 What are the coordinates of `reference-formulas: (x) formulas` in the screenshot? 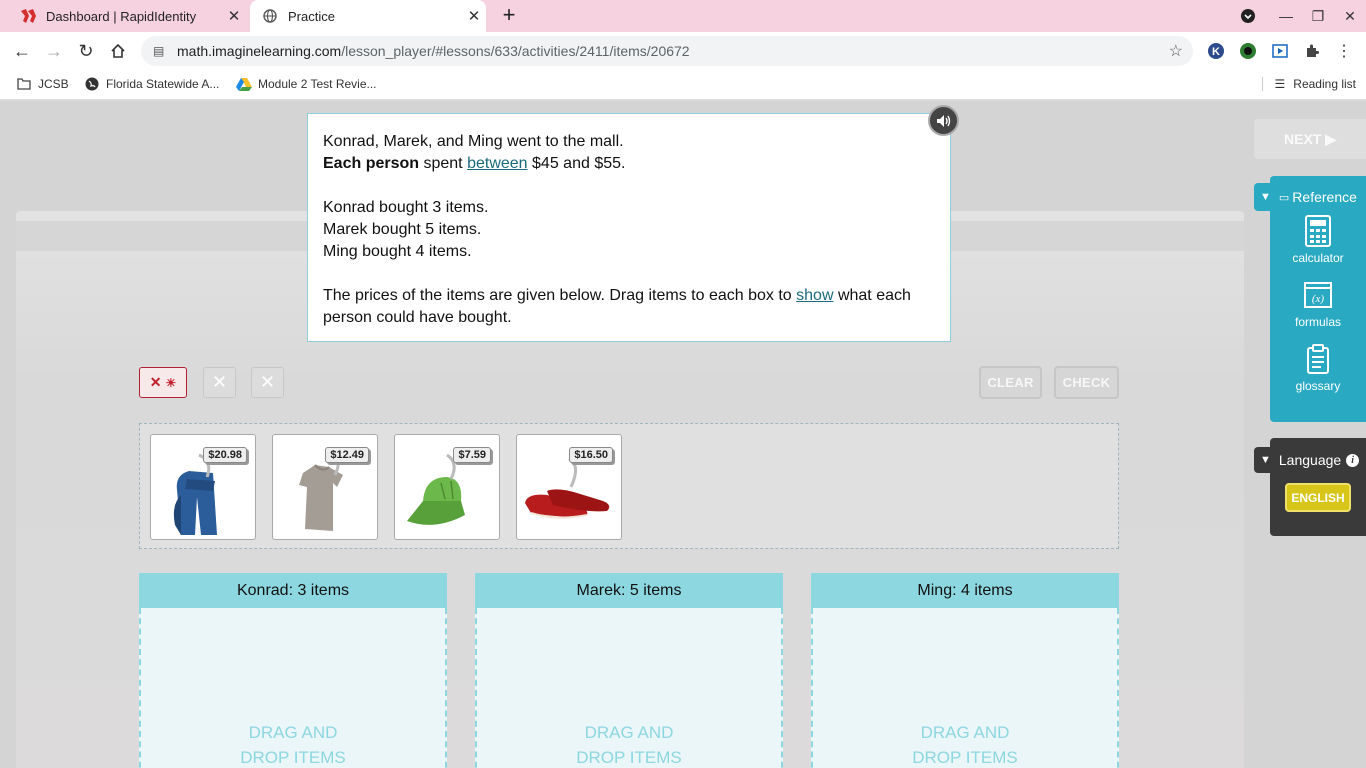 It's located at (1318, 307).